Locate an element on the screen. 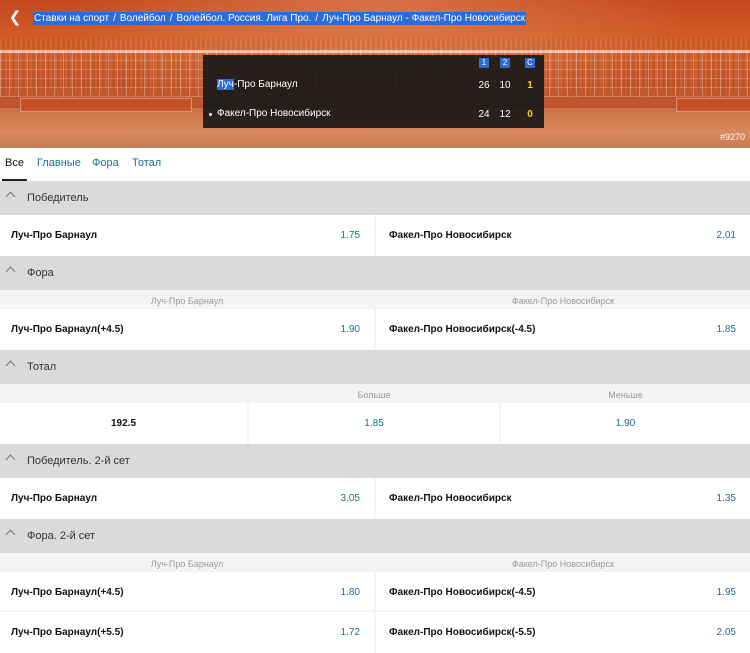 This screenshot has height=653, width=750. away-sets-won: 0 is located at coordinates (530, 114).